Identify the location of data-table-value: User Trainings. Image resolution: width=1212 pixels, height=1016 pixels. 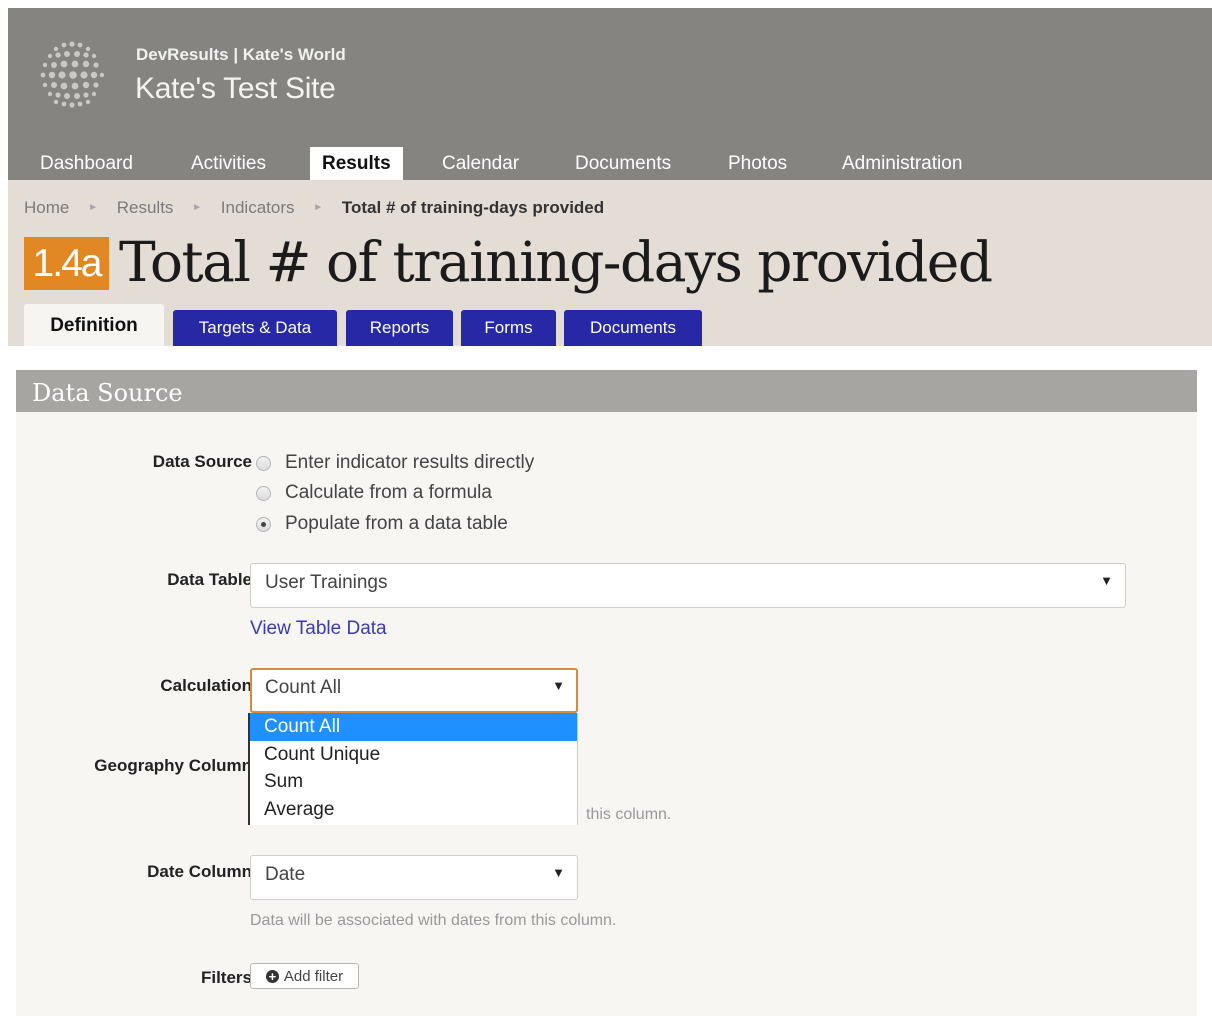
(326, 582).